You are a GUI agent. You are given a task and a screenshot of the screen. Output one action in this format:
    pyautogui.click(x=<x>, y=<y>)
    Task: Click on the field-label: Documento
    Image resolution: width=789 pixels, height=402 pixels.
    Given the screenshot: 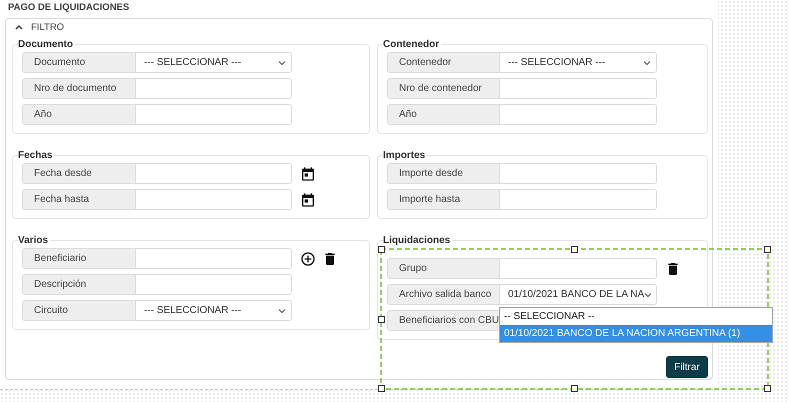 What is the action you would take?
    pyautogui.click(x=78, y=62)
    